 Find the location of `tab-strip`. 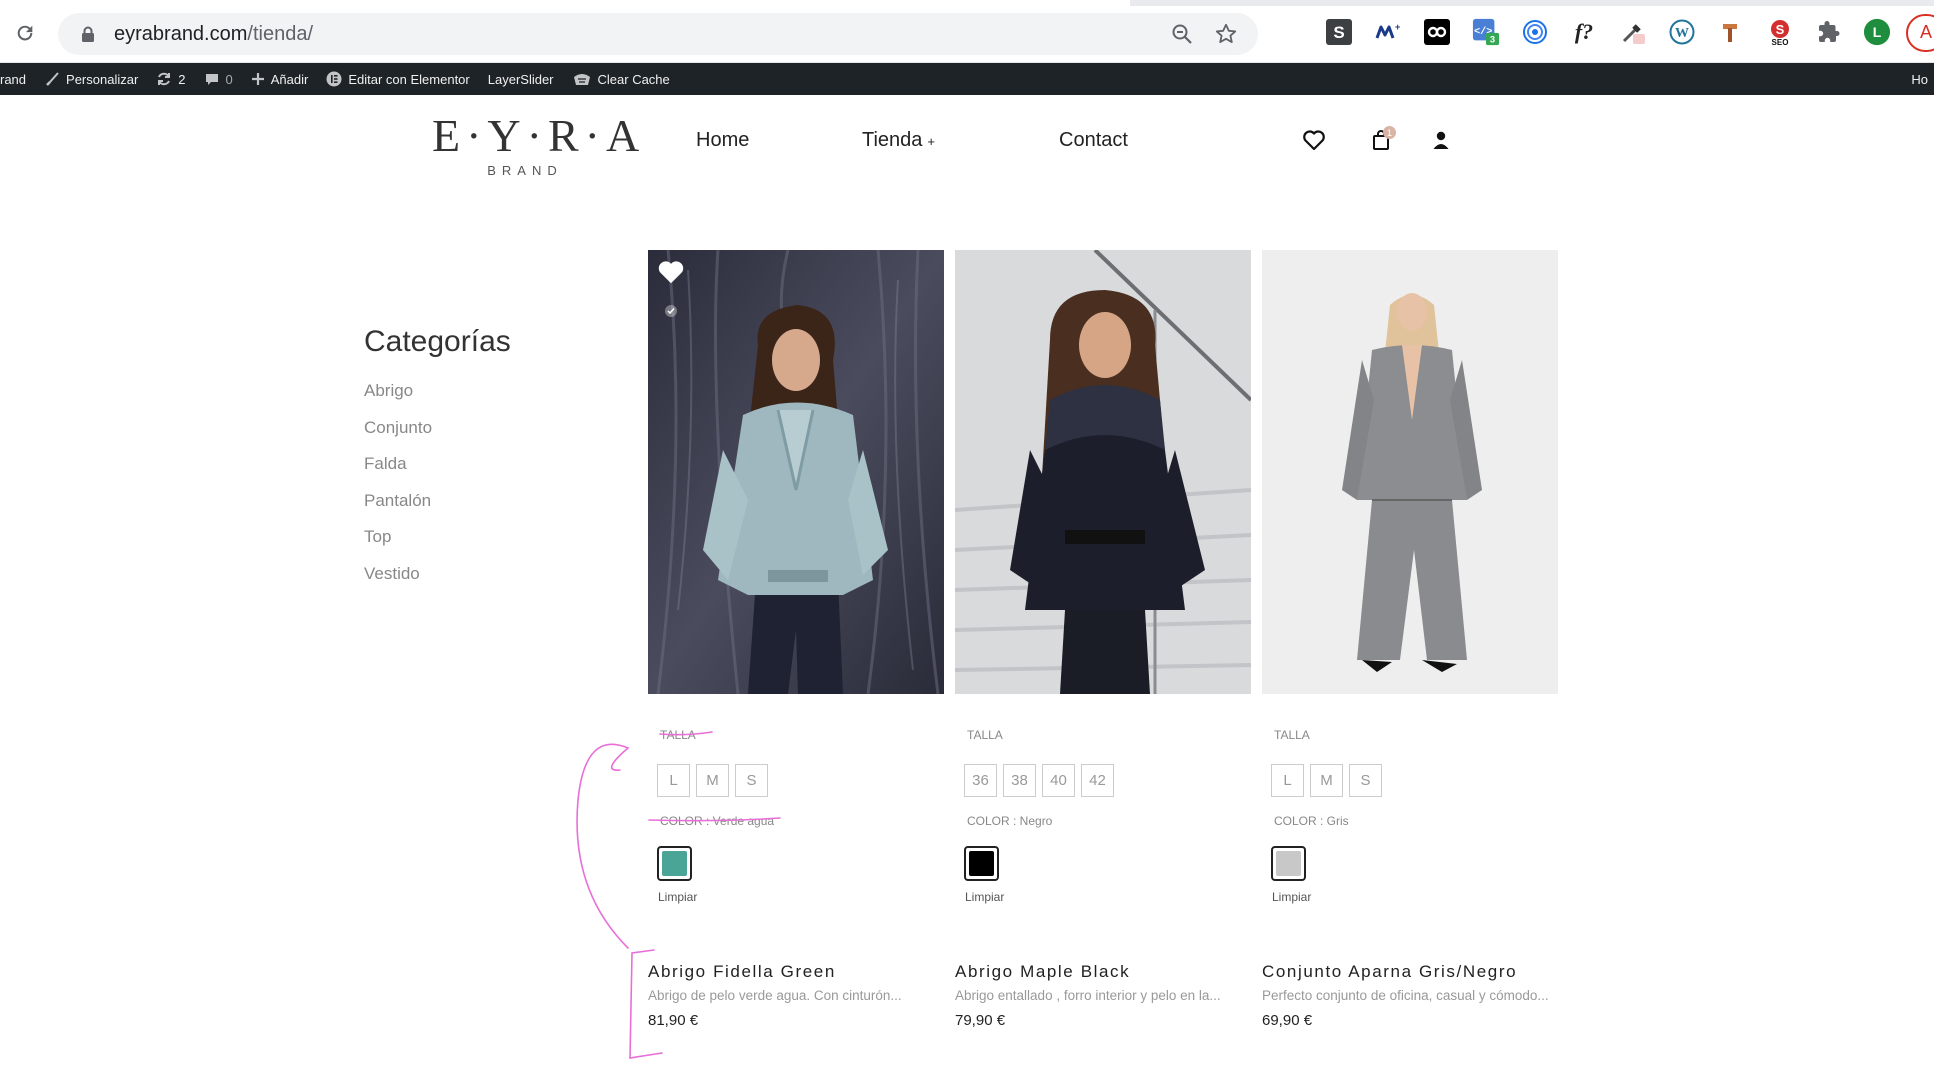

tab-strip is located at coordinates (967, 3).